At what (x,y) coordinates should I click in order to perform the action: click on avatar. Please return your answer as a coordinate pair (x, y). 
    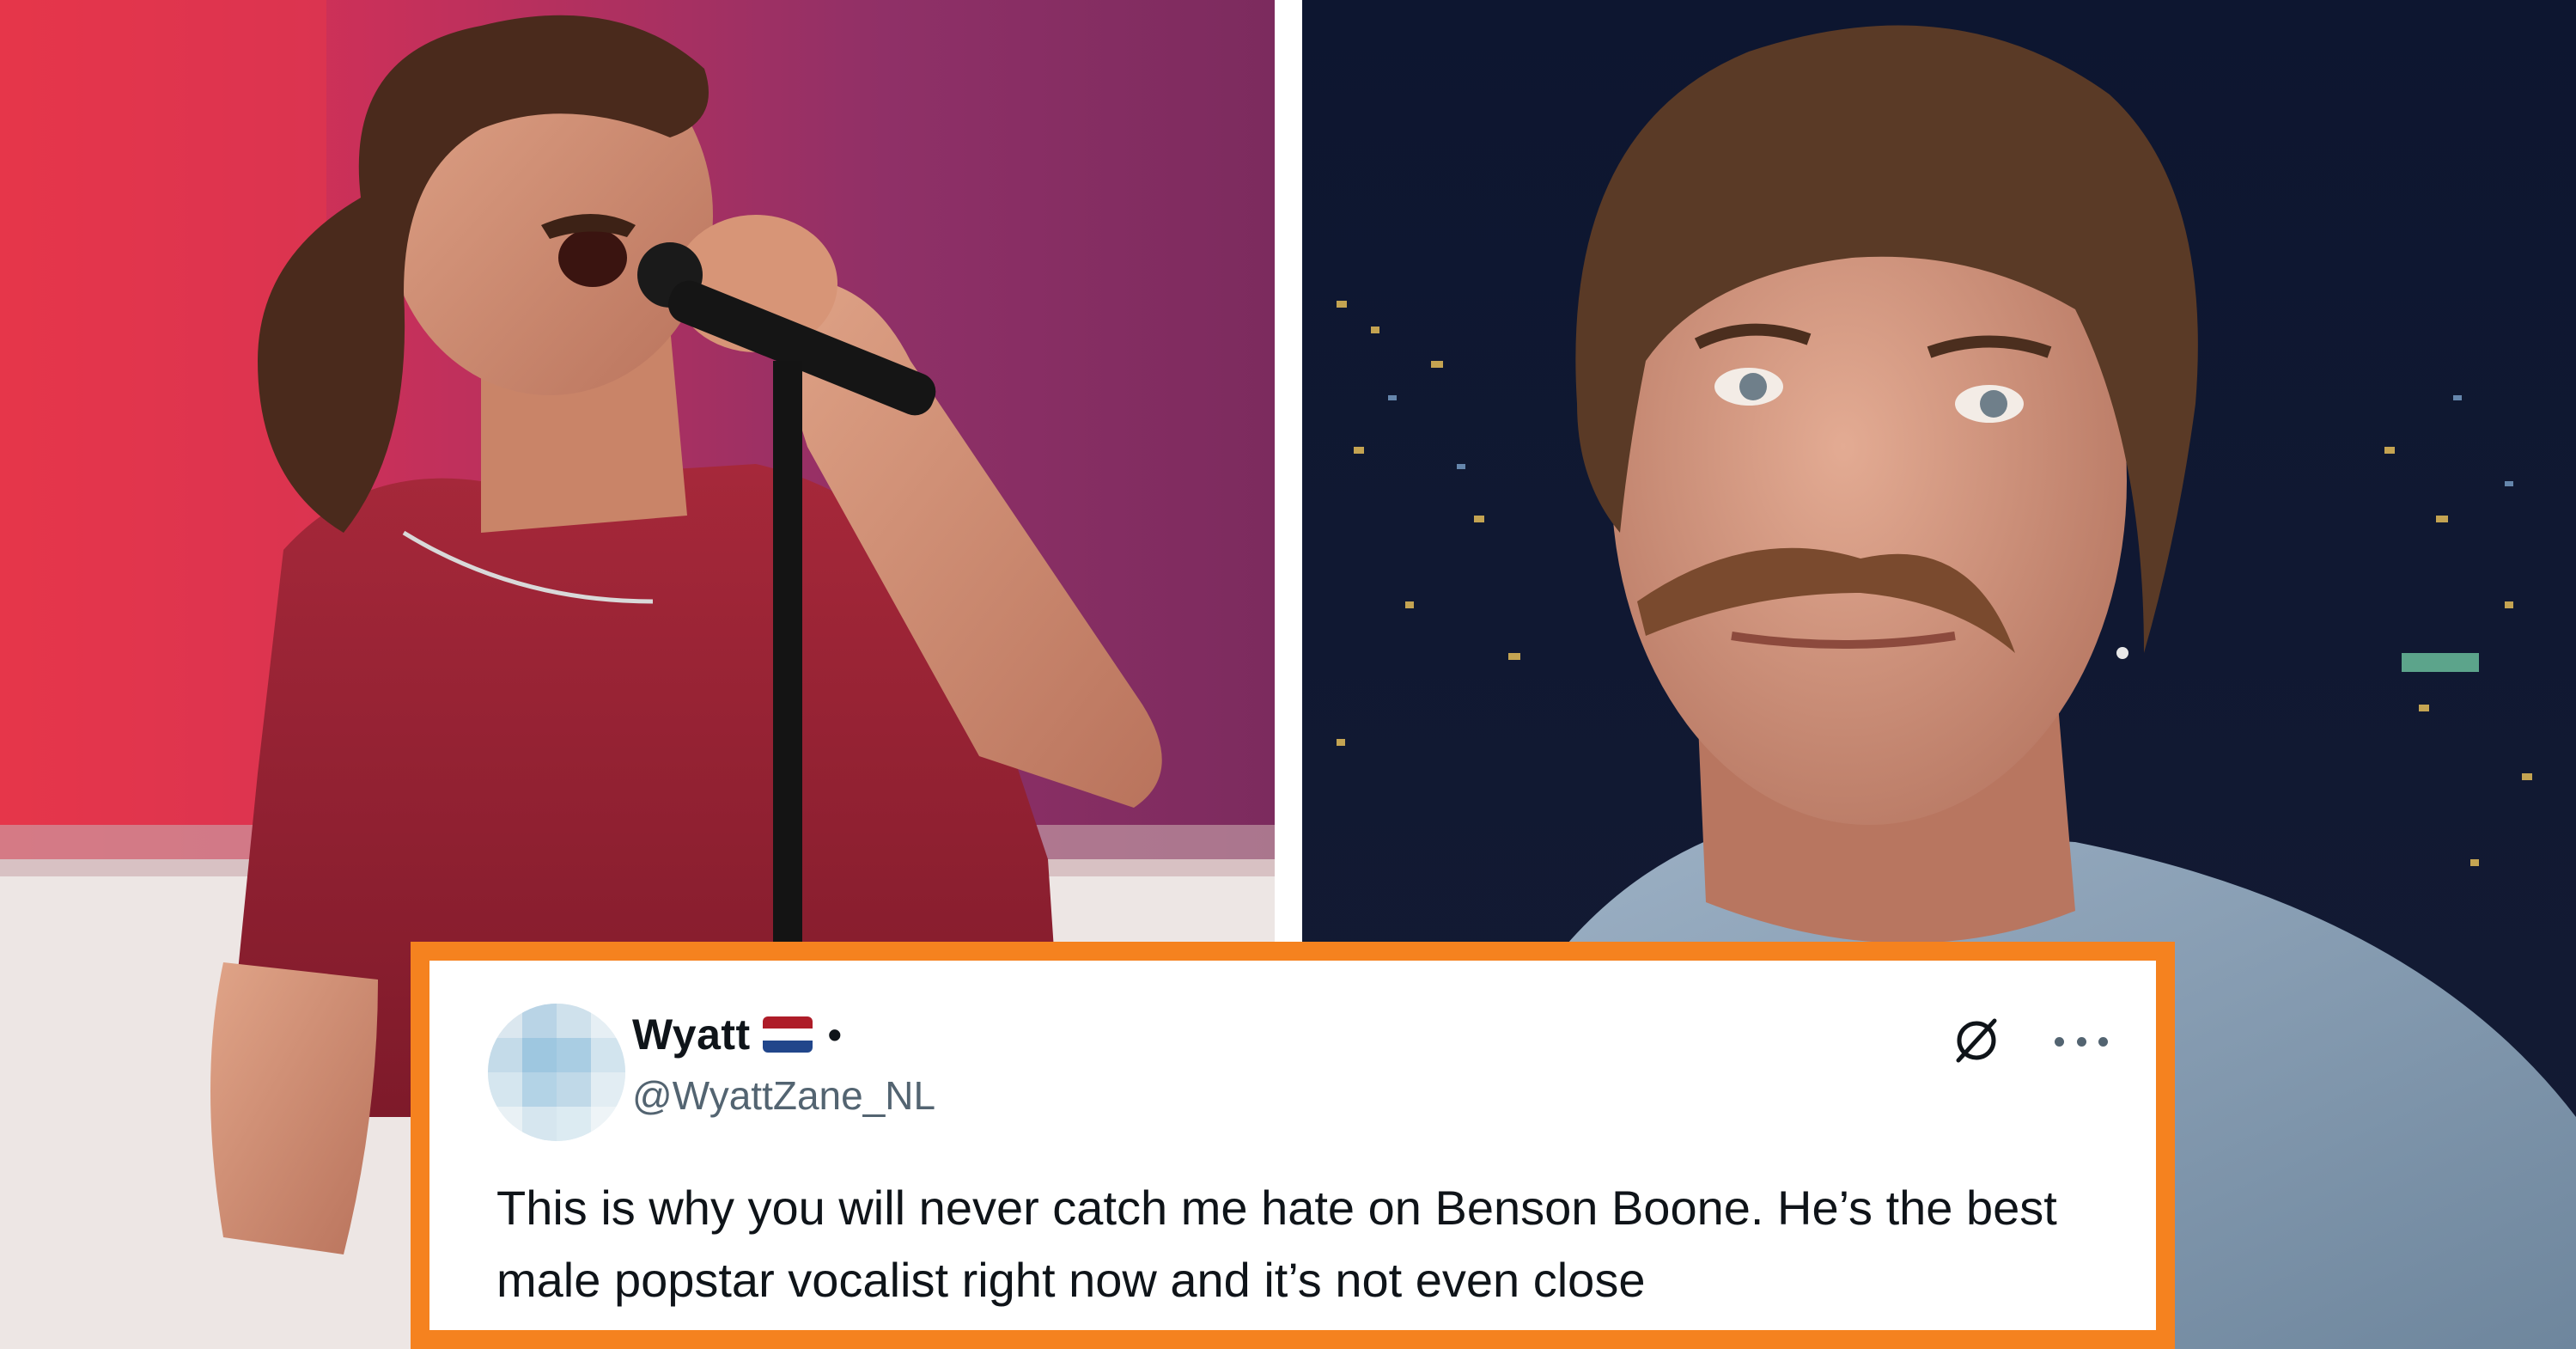
    Looking at the image, I should click on (556, 1073).